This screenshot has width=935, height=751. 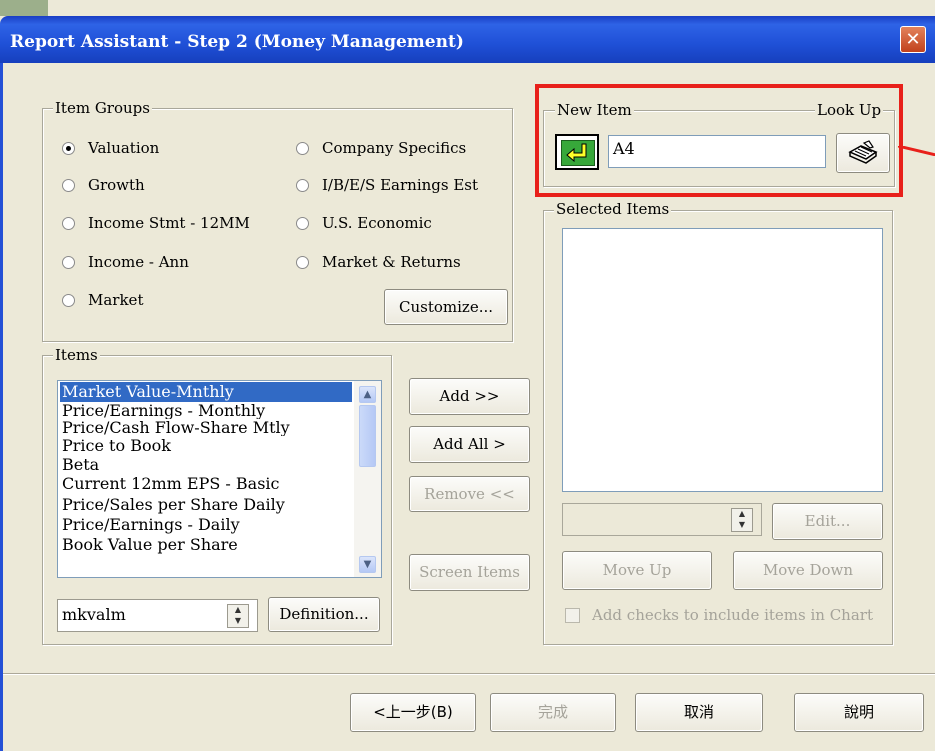 I want to click on close-button: ✕, so click(x=913, y=39).